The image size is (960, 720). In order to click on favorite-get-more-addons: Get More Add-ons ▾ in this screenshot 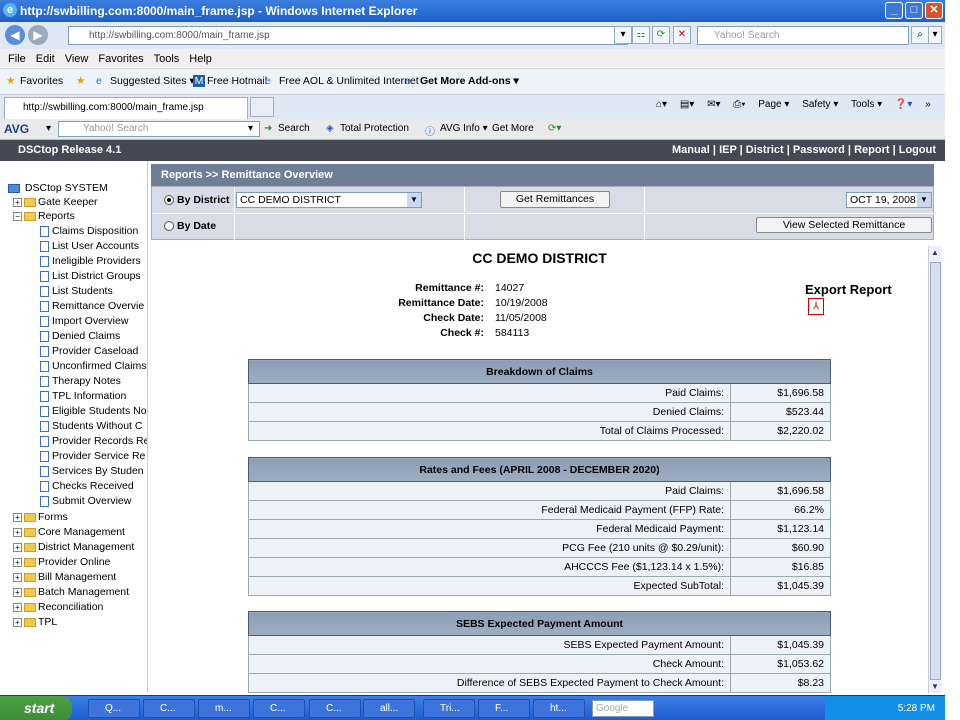, I will do `click(469, 81)`.